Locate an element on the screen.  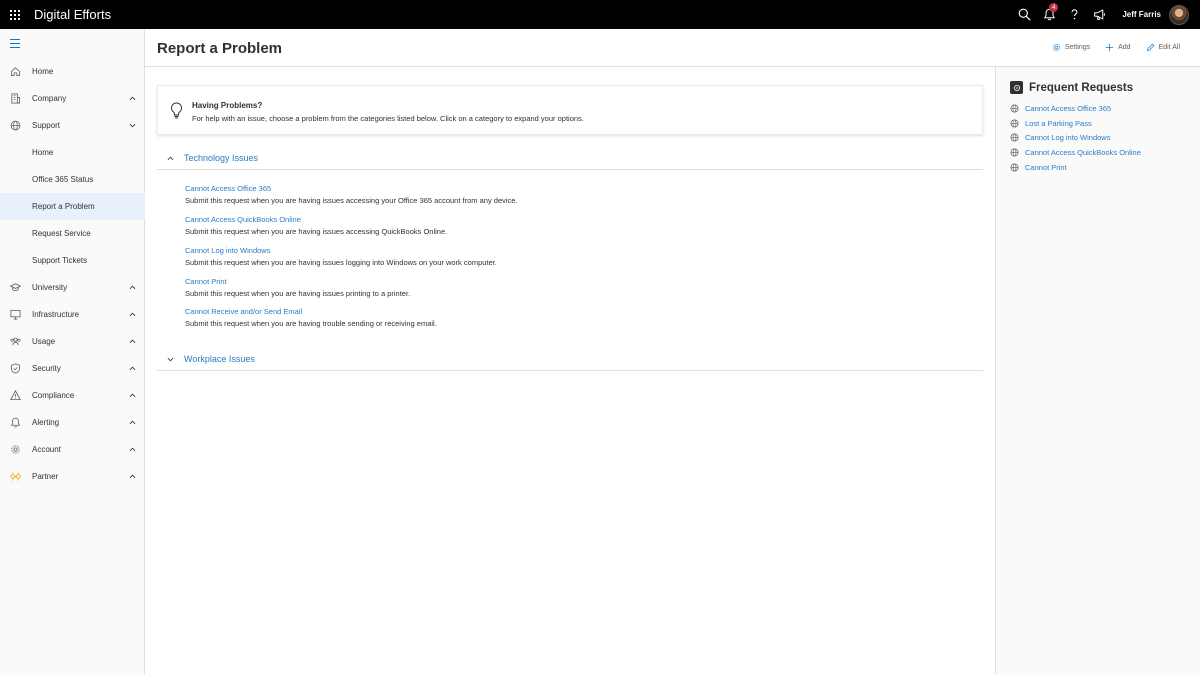
page-header: Report a Problem Settings Add Edit All is located at coordinates (672, 48).